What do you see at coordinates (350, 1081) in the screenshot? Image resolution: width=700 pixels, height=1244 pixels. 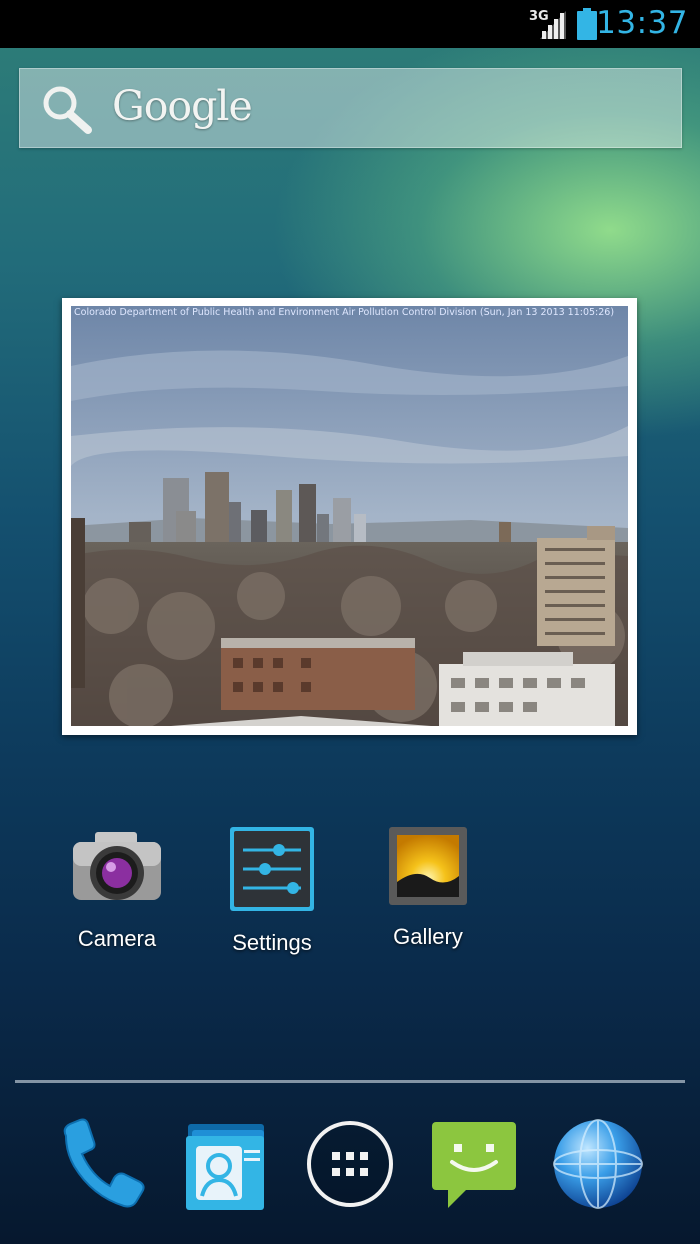 I see `dock-divider` at bounding box center [350, 1081].